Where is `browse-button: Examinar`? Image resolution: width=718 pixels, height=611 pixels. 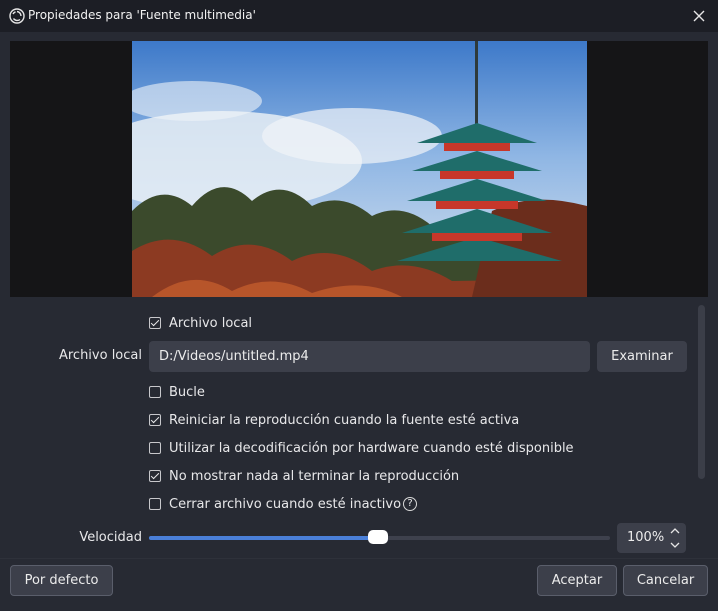
browse-button: Examinar is located at coordinates (642, 356).